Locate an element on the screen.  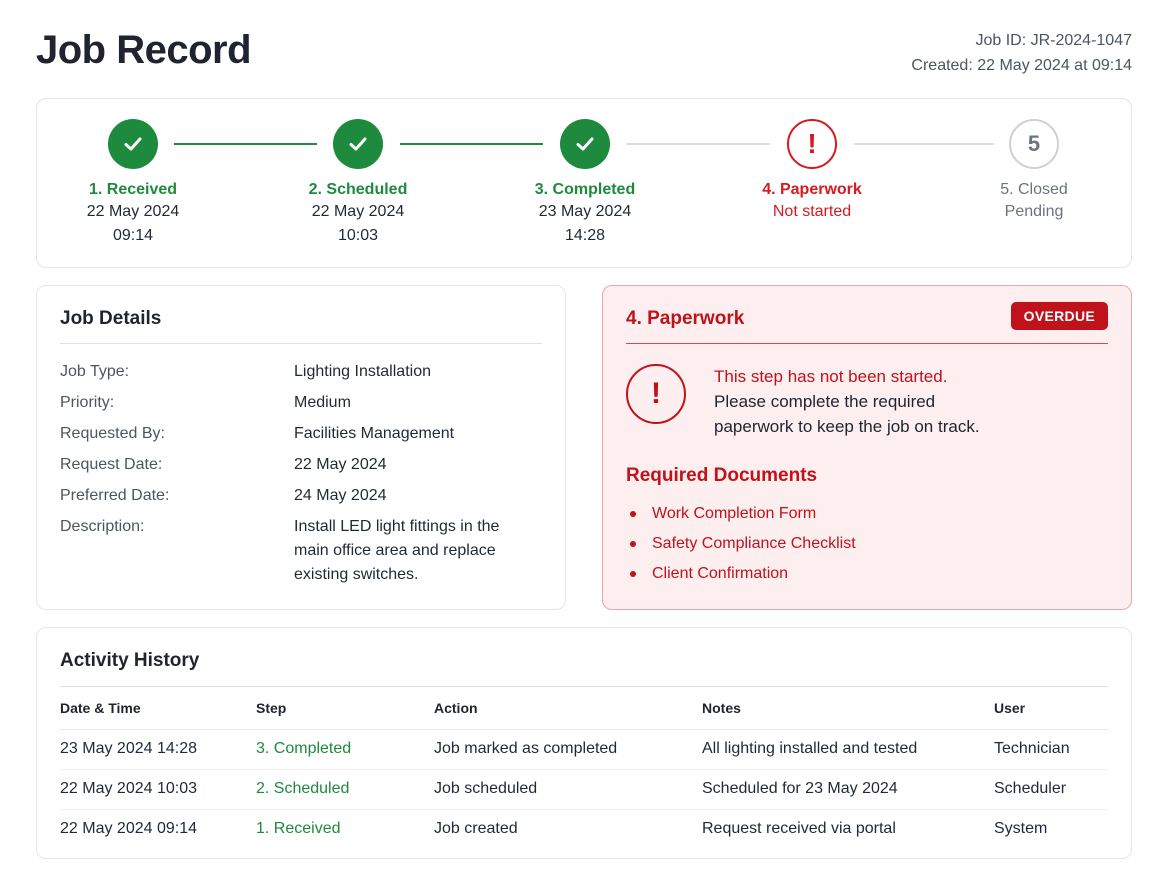
step-completed: 3. Completed 23 May 2024 14:28 is located at coordinates (585, 183).